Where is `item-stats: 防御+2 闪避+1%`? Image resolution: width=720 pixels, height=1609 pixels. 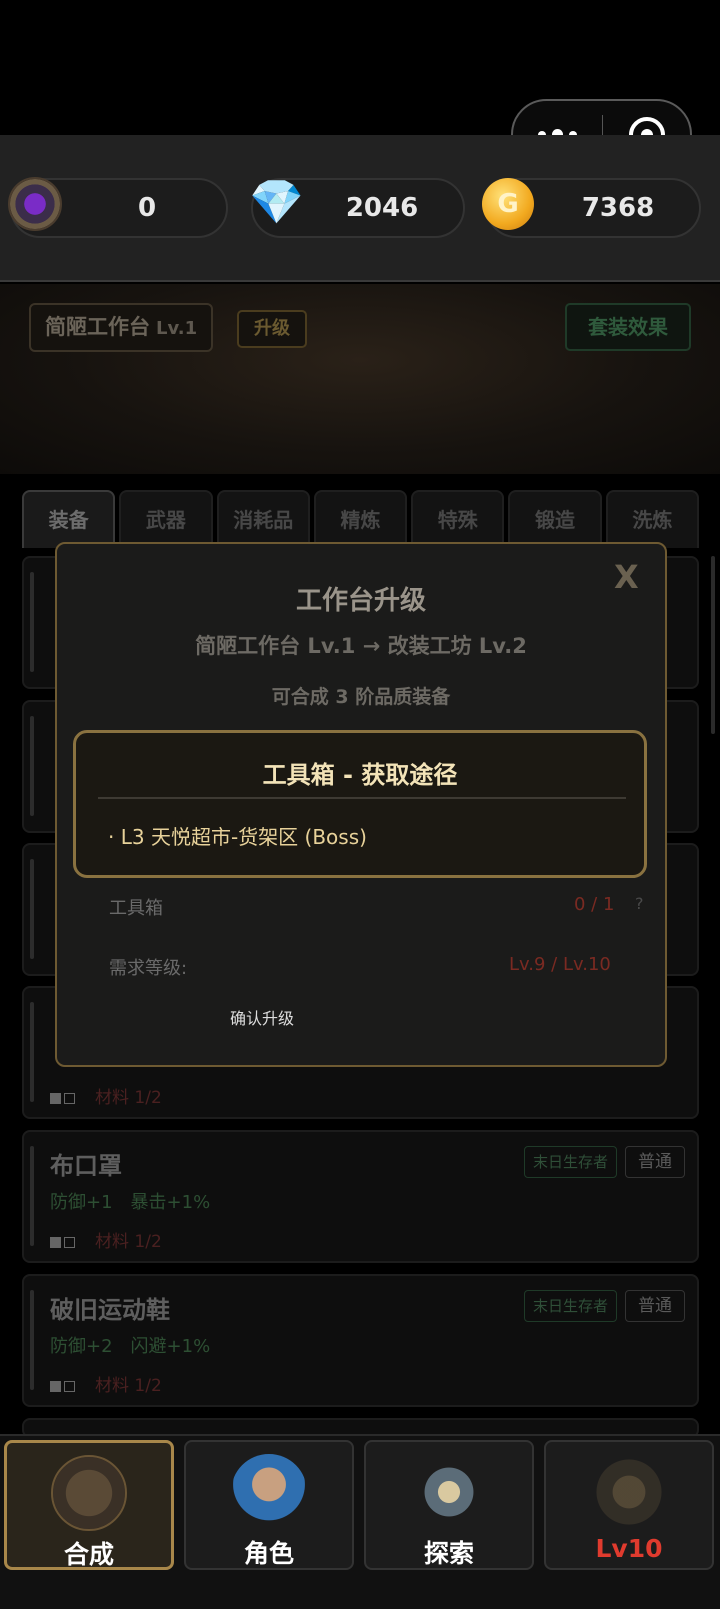
item-stats: 防御+2 闪避+1% is located at coordinates (139, 1345).